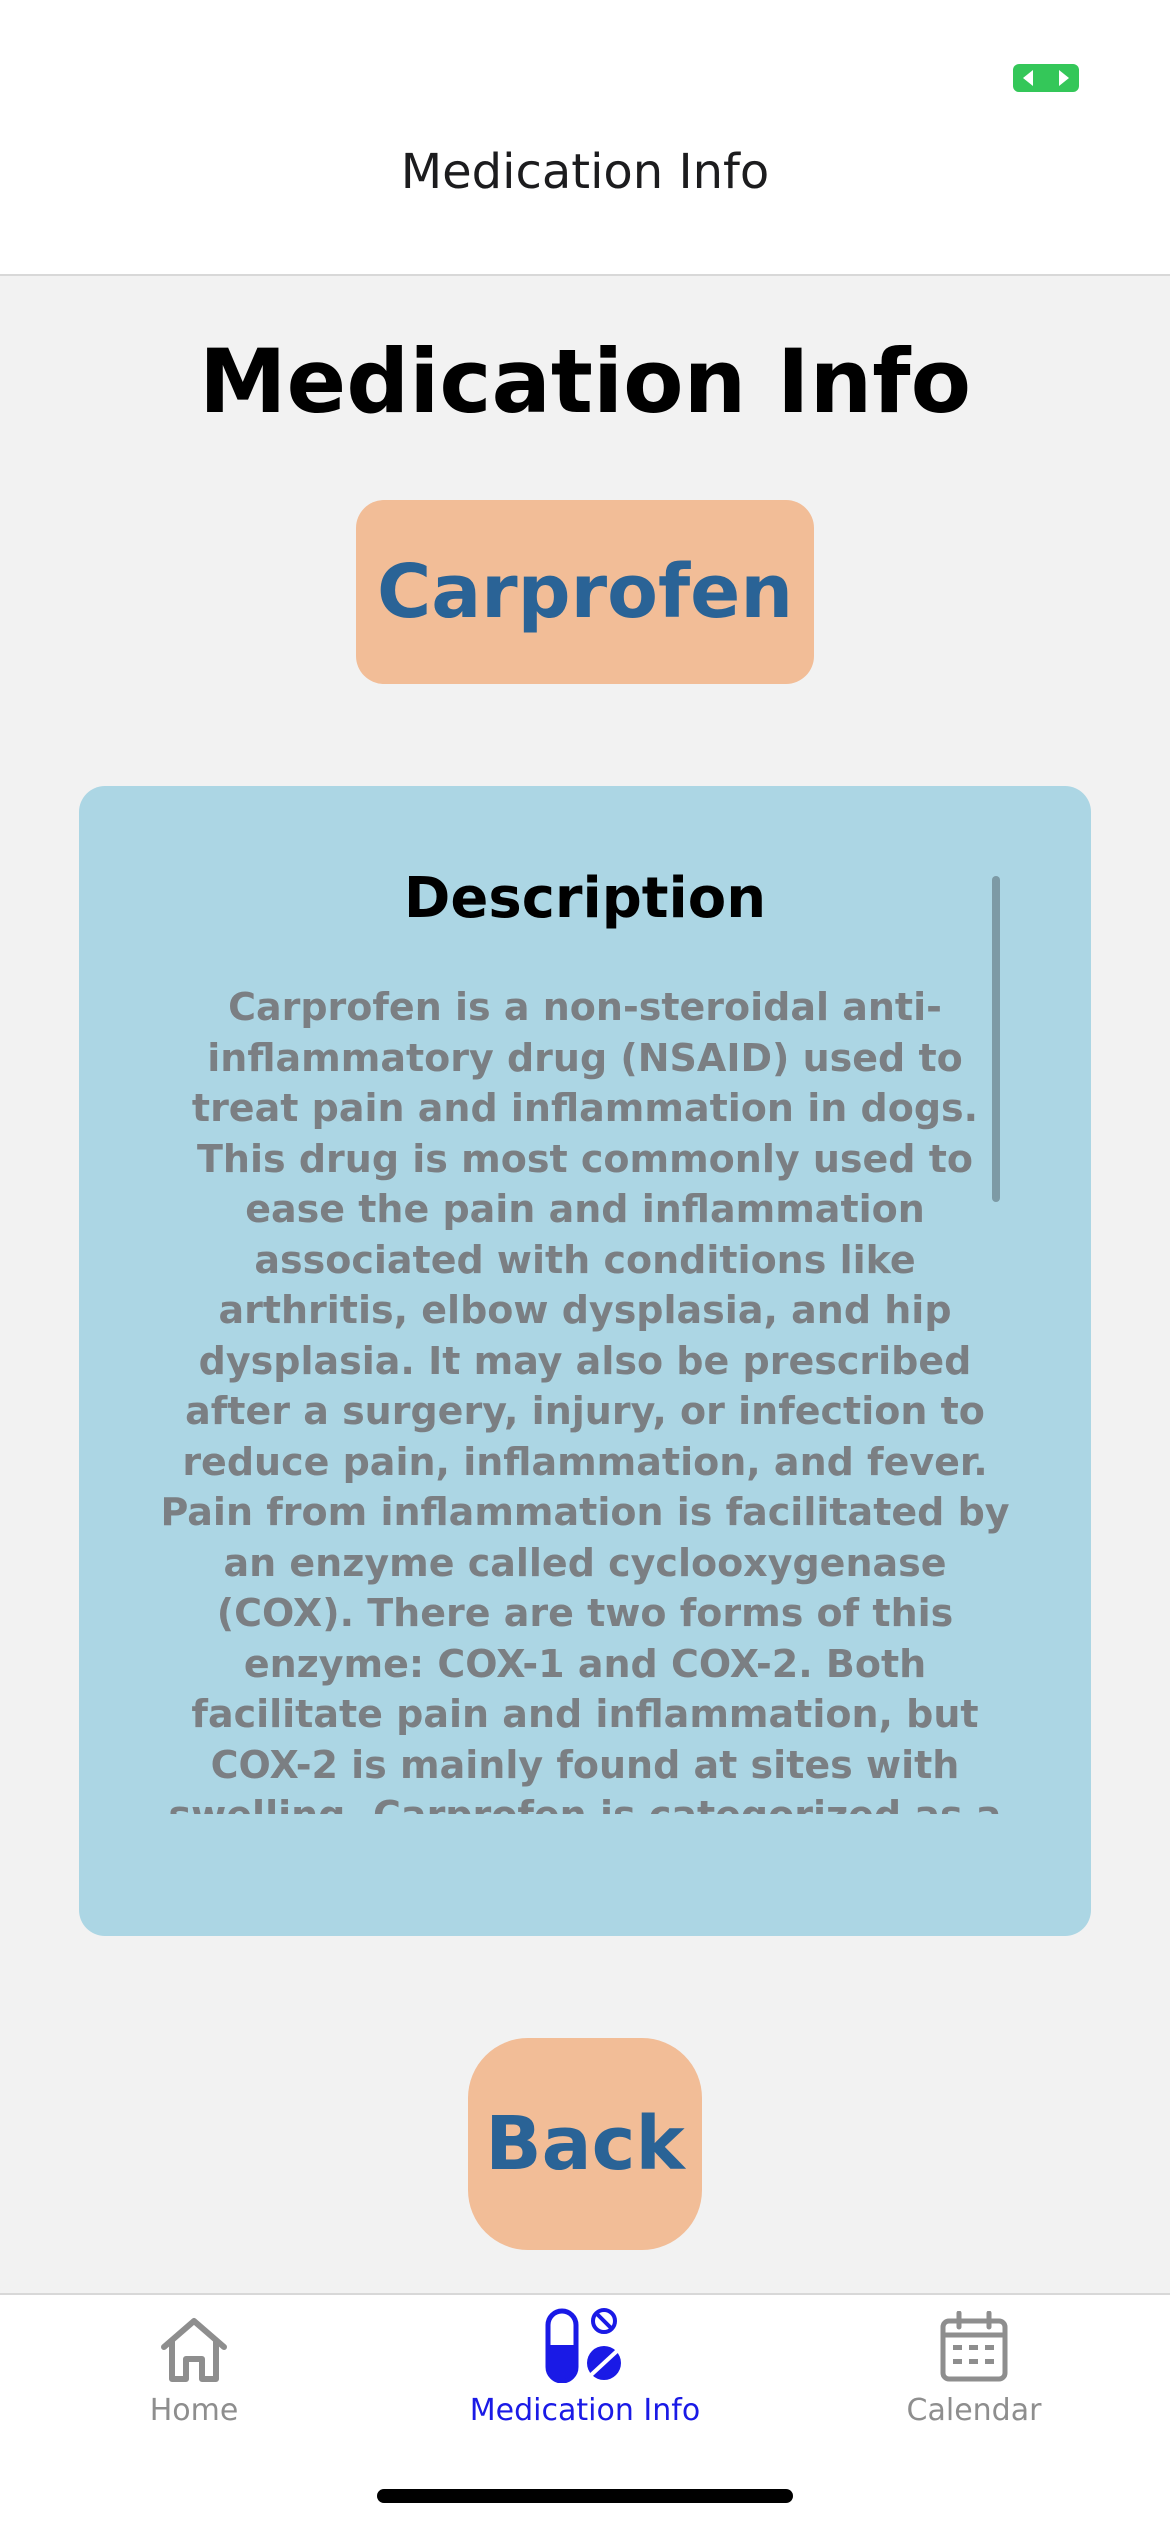 The image size is (1170, 2534). What do you see at coordinates (194, 2410) in the screenshot?
I see `tab-home-label: Home` at bounding box center [194, 2410].